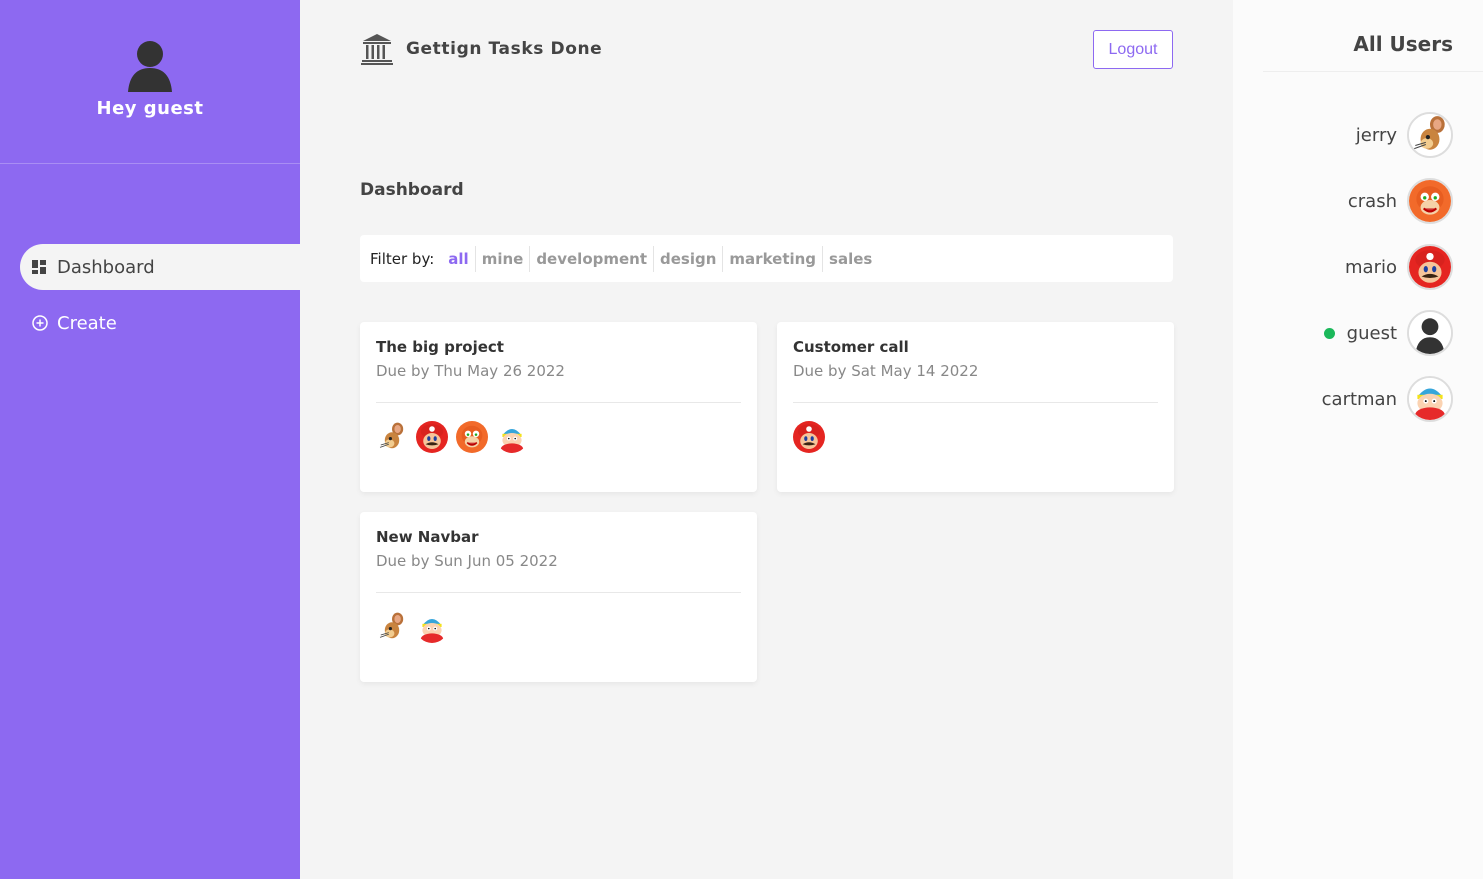 The height and width of the screenshot is (879, 1483). What do you see at coordinates (592, 258) in the screenshot?
I see `filter-option-development: development` at bounding box center [592, 258].